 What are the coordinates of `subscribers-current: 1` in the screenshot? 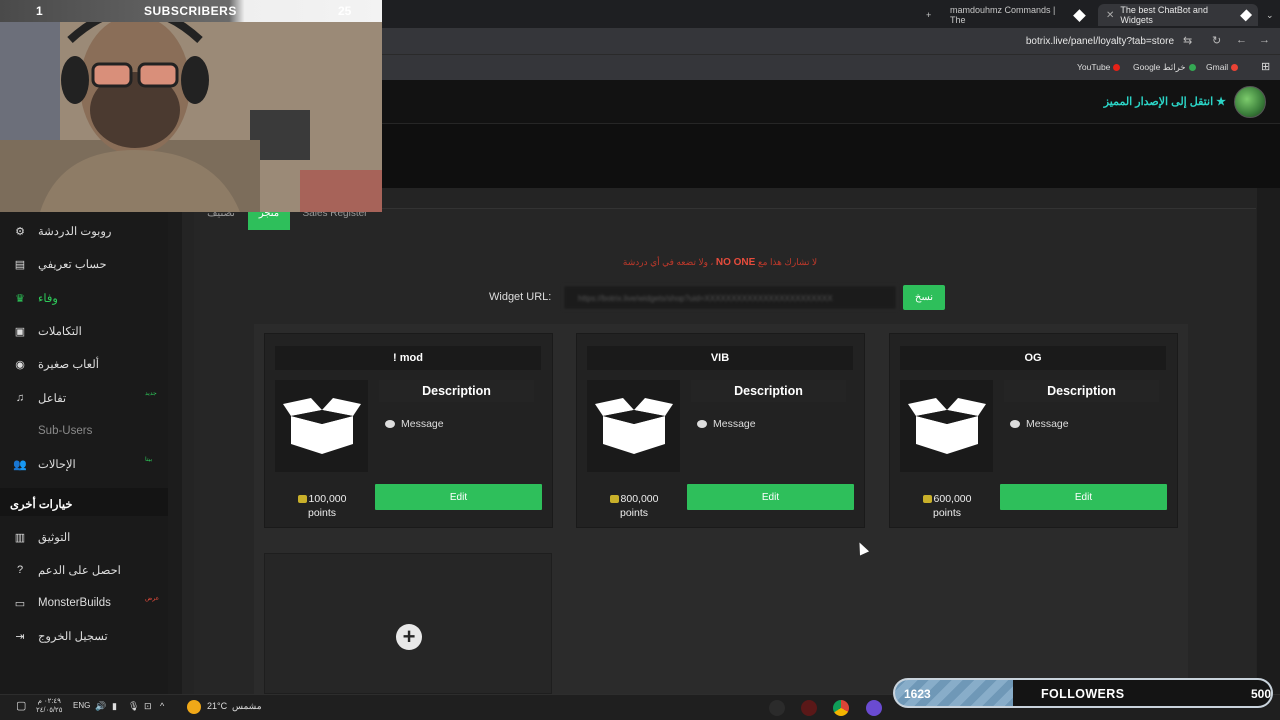 It's located at (39, 11).